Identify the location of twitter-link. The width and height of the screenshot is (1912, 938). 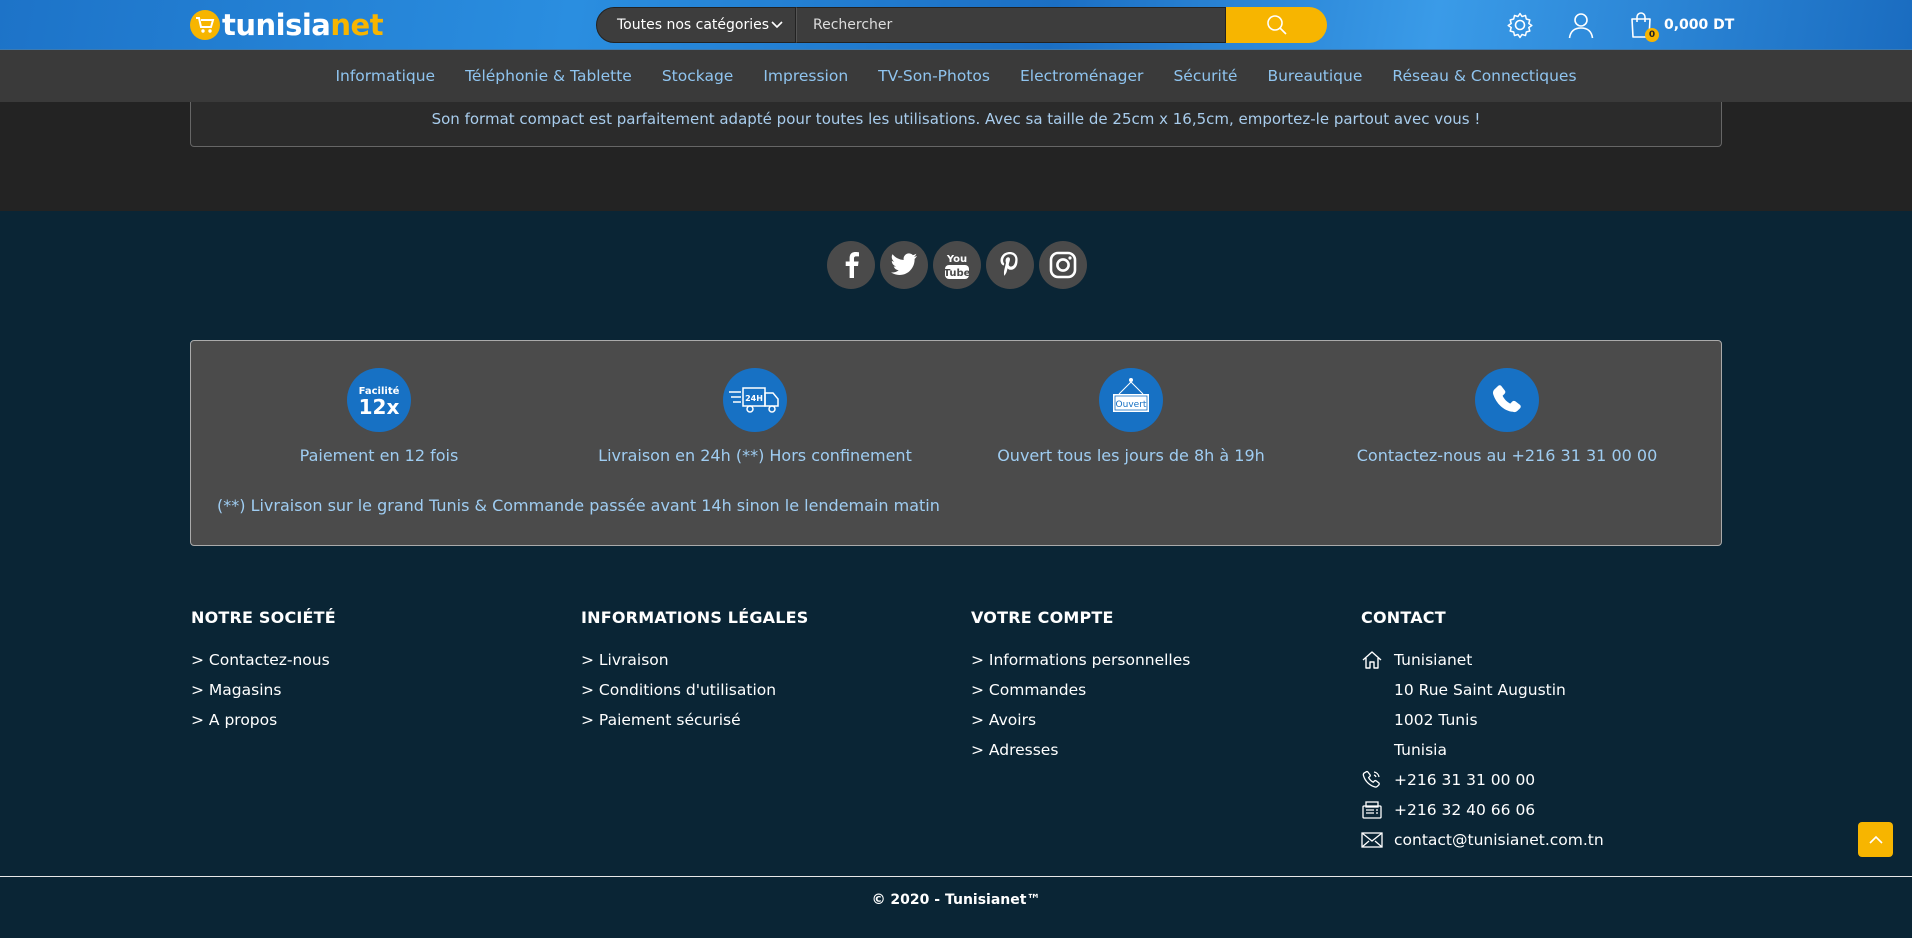
(904, 265).